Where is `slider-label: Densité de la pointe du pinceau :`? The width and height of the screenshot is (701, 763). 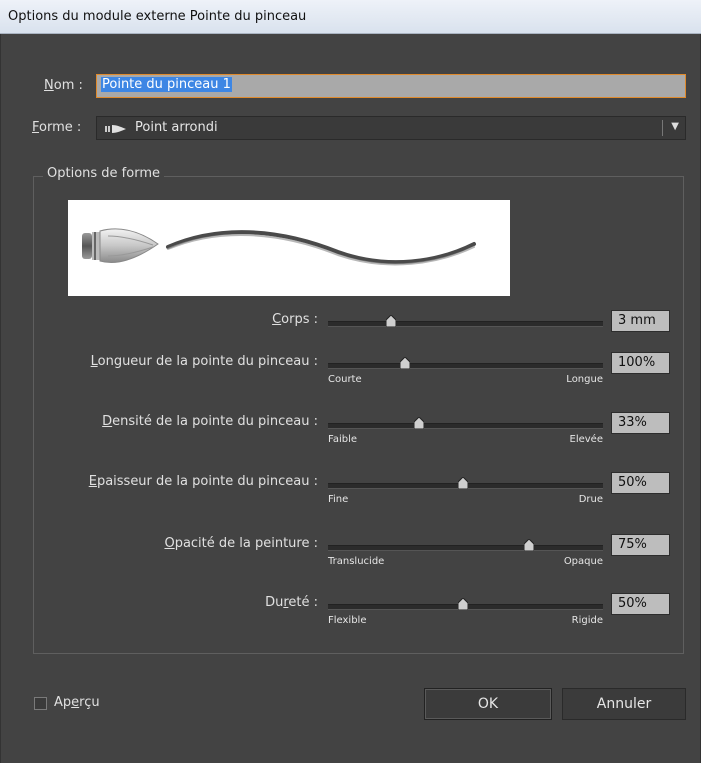 slider-label: Densité de la pointe du pinceau : is located at coordinates (210, 421).